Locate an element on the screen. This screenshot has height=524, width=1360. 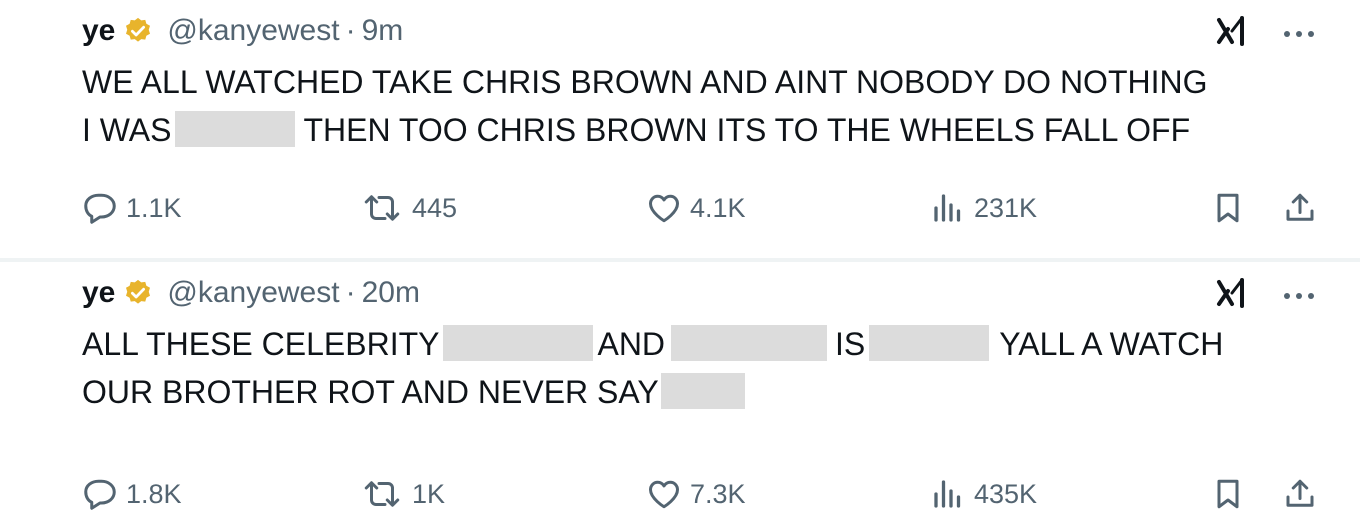
repost-button: 1K is located at coordinates (402, 494).